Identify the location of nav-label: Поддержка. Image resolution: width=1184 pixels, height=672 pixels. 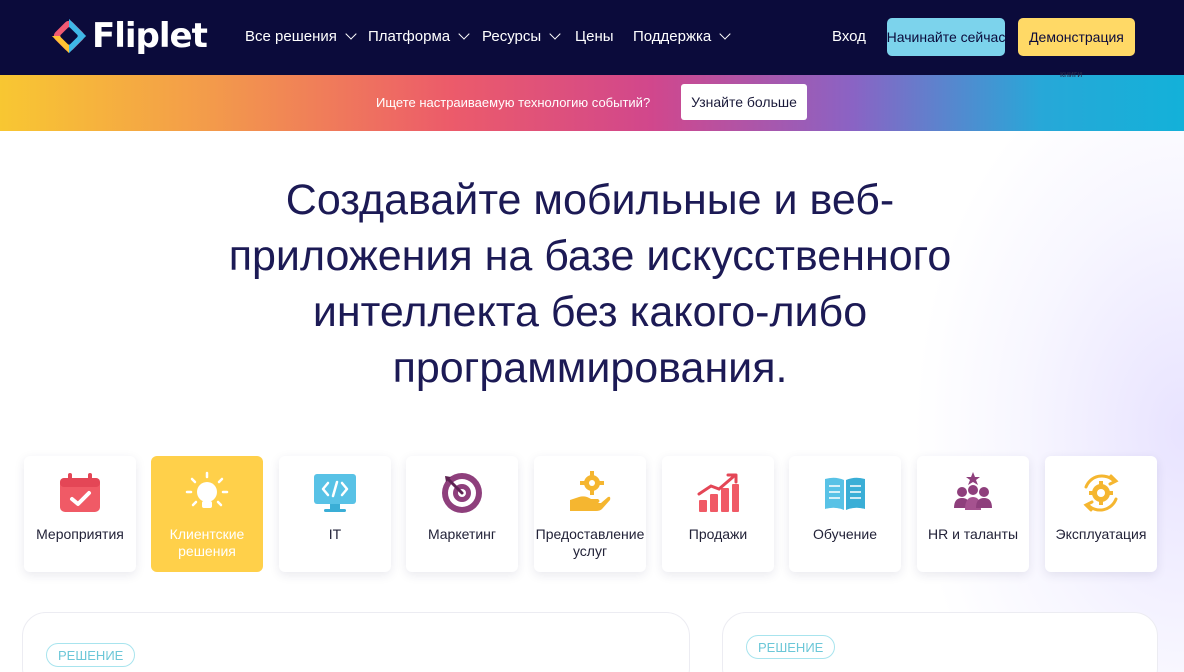
(672, 36).